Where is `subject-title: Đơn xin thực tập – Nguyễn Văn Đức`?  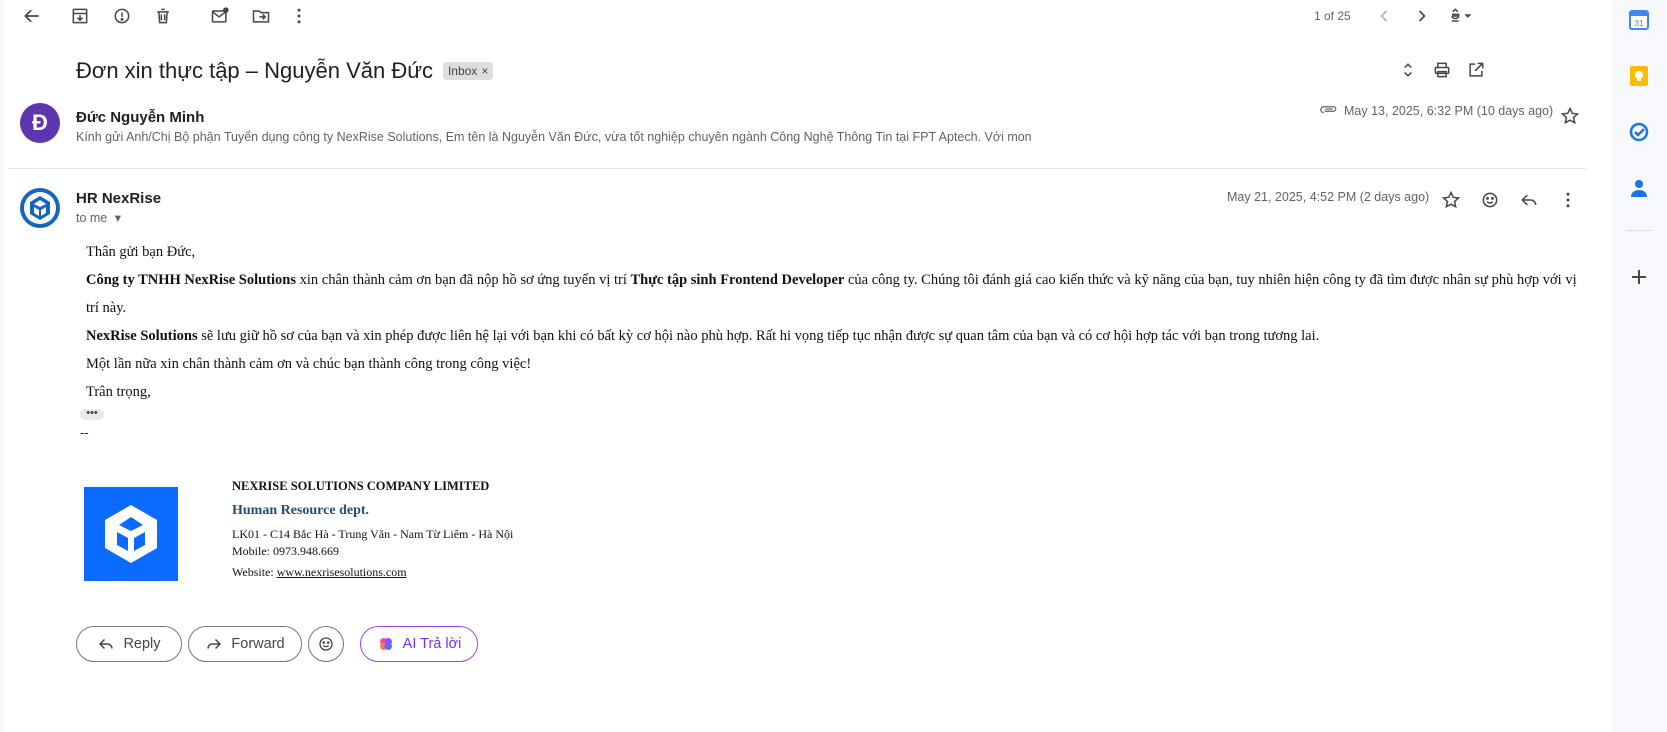
subject-title: Đơn xin thực tập – Nguyễn Văn Đức is located at coordinates (254, 70).